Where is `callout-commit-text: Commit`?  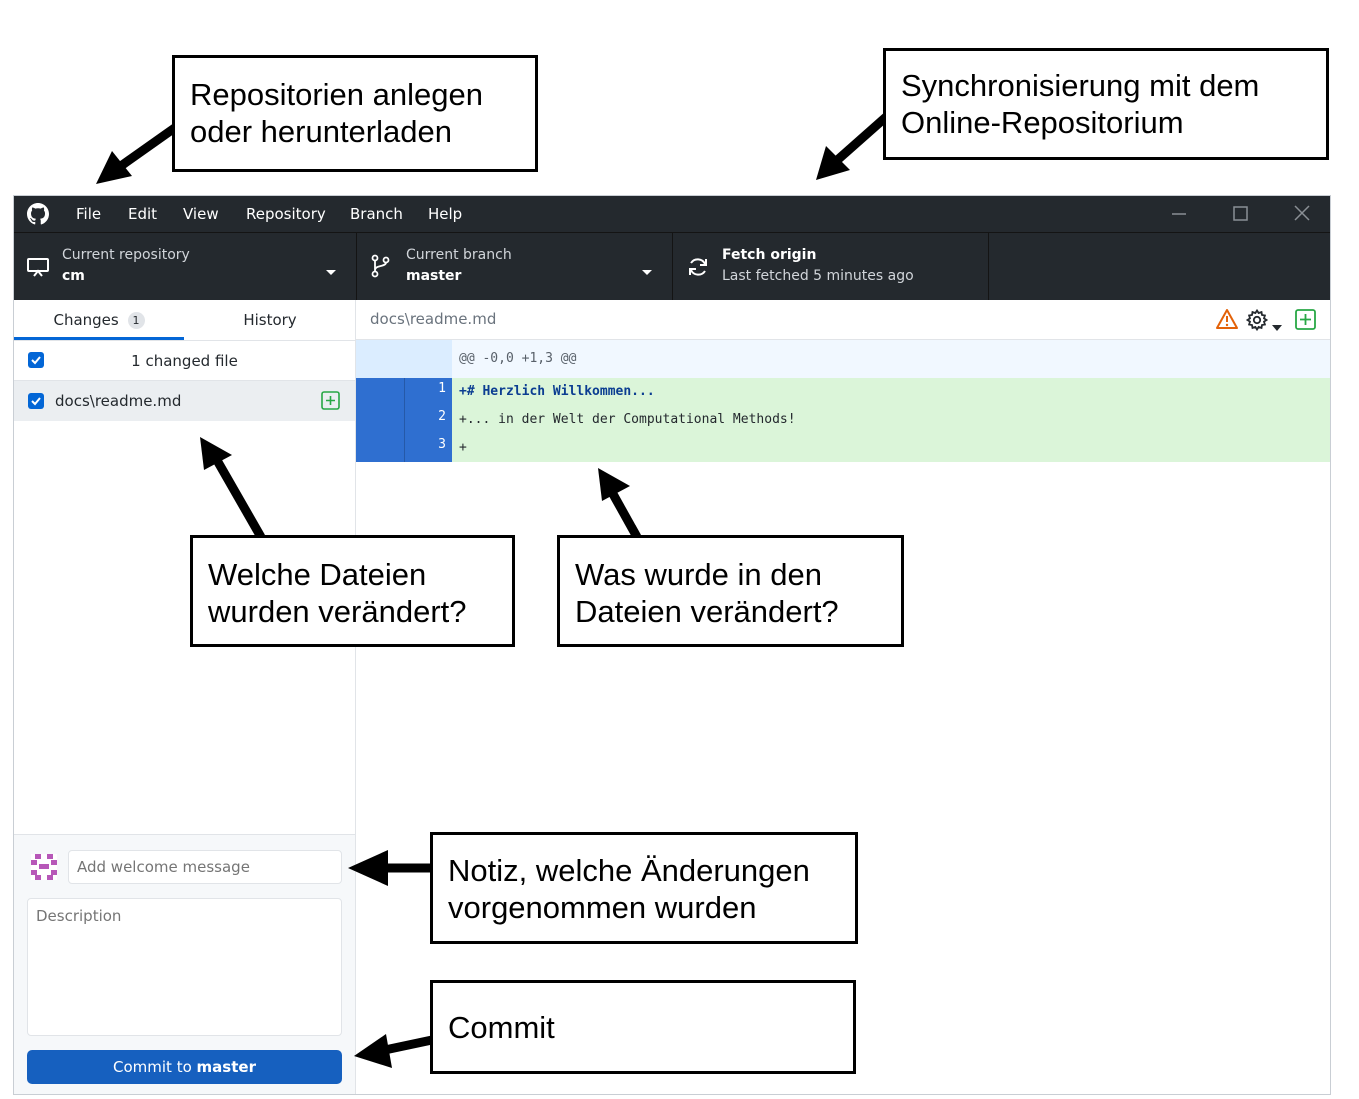 callout-commit-text: Commit is located at coordinates (501, 1027).